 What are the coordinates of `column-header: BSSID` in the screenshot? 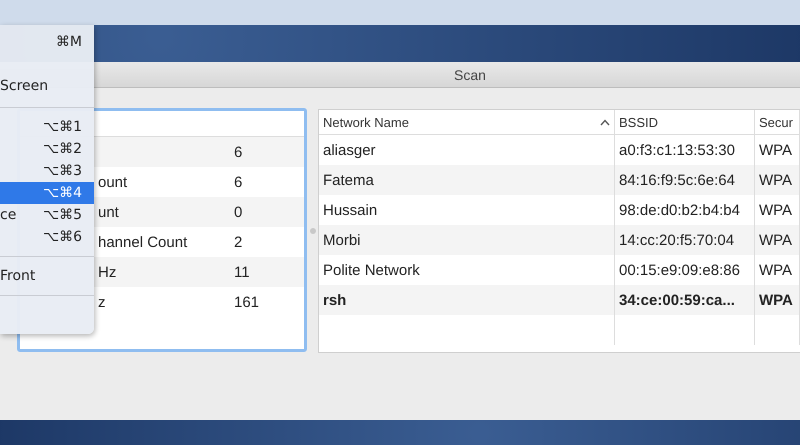 It's located at (685, 122).